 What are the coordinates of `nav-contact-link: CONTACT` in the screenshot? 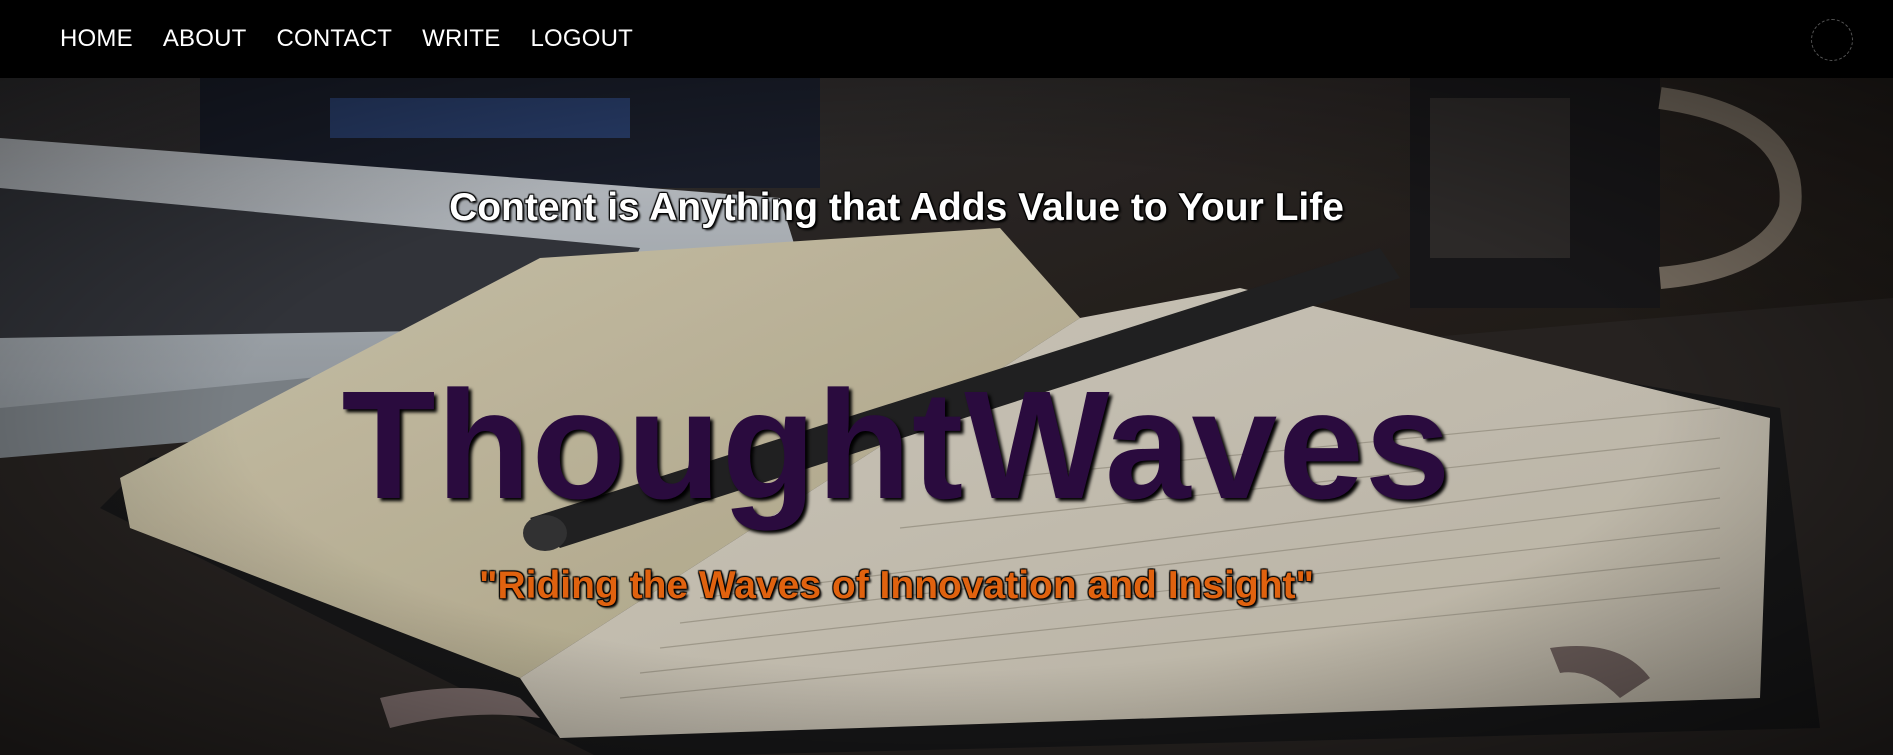 It's located at (335, 39).